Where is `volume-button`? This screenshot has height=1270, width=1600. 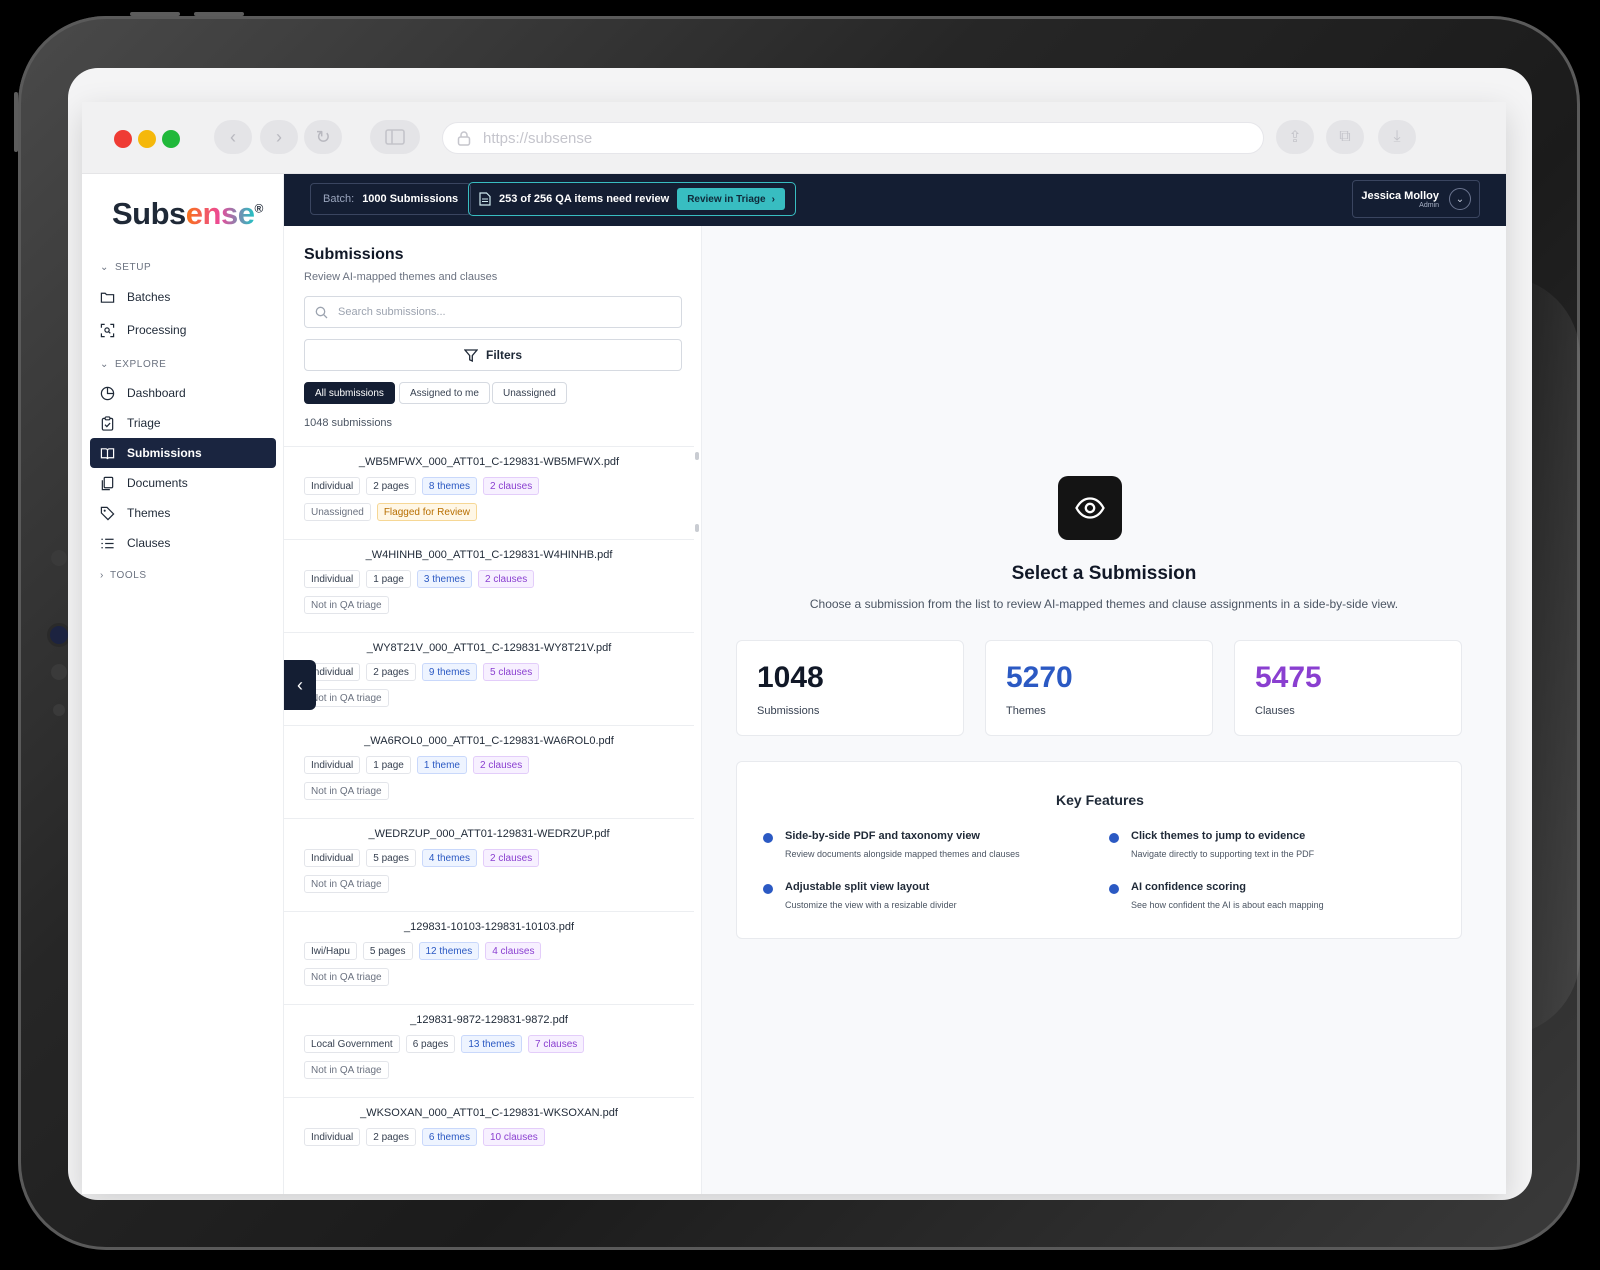 volume-button is located at coordinates (16, 122).